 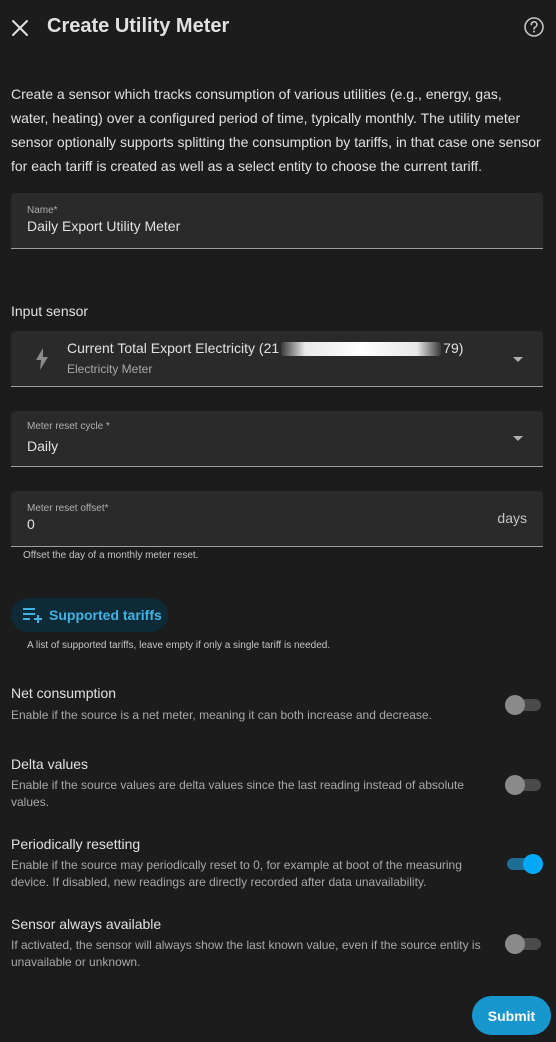 I want to click on close-icon, so click(x=20, y=28).